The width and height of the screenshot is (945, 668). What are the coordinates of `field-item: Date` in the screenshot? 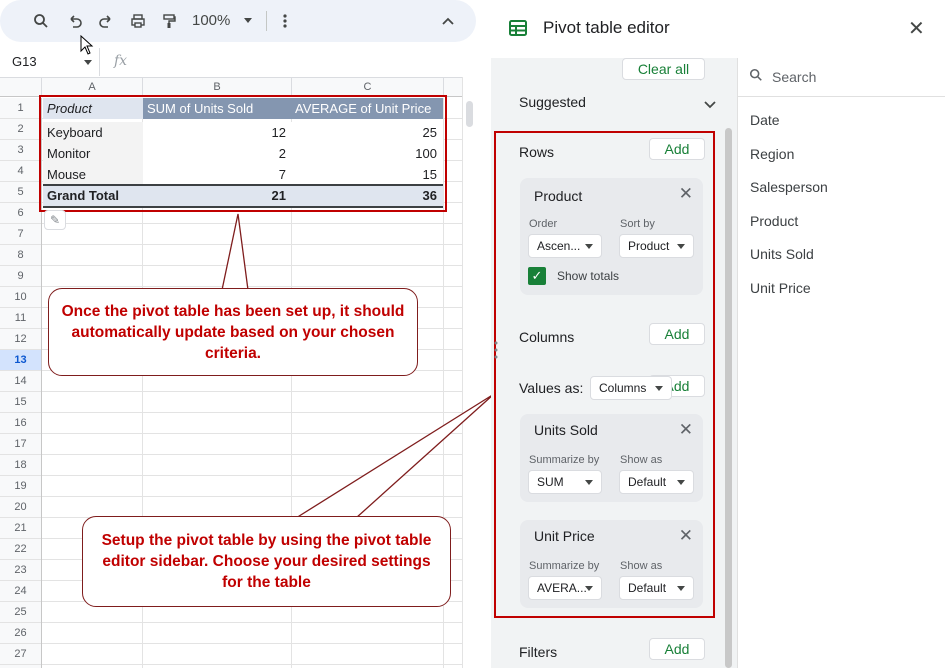 It's located at (765, 120).